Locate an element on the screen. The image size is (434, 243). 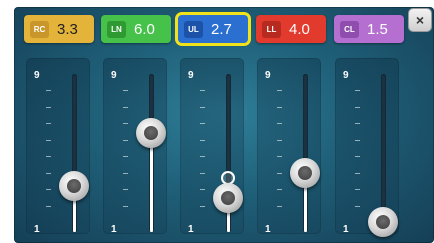
ul-slider-knob is located at coordinates (228, 198).